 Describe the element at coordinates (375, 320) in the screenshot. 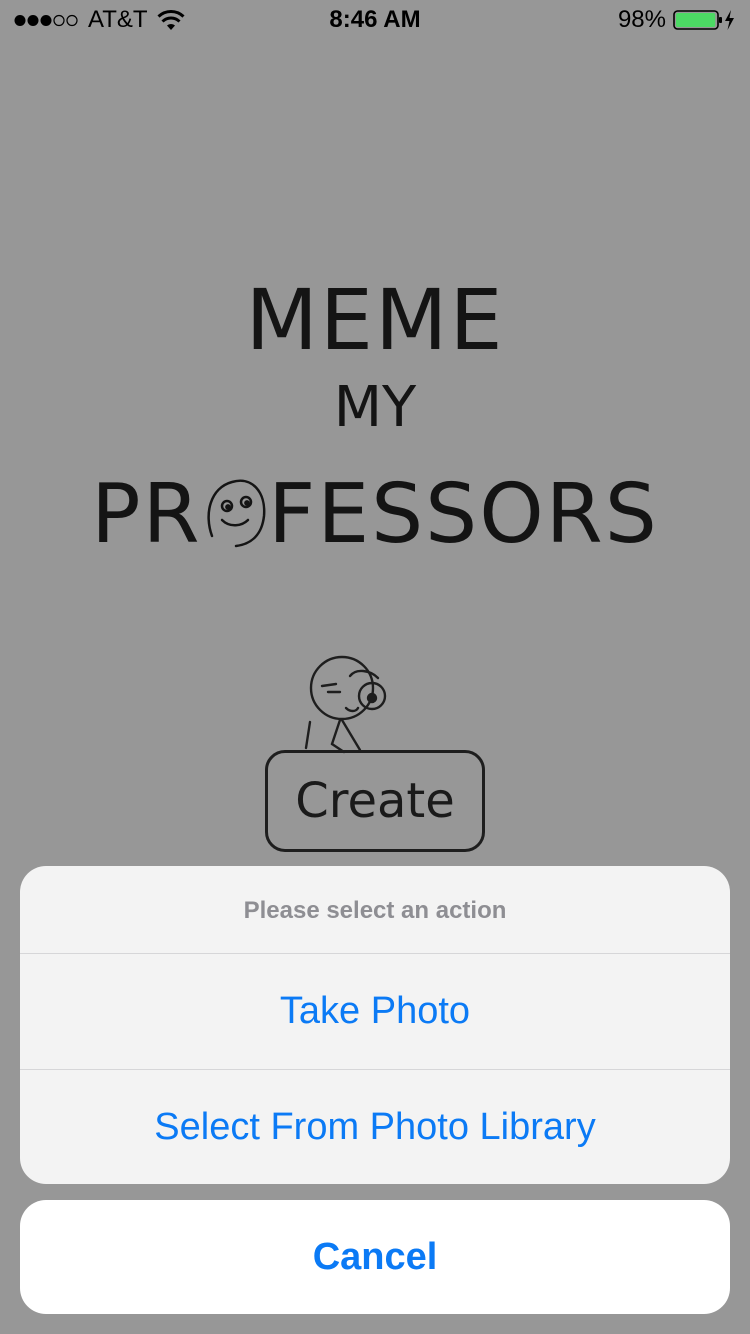

I see `logo-title-meme: MEME` at that location.